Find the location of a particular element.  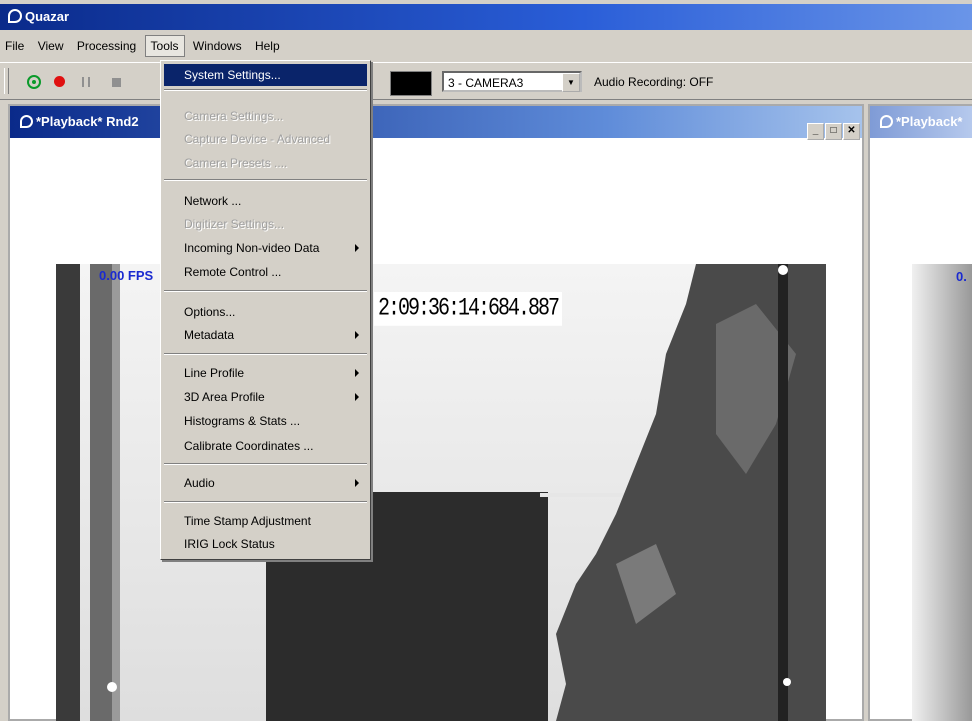

menu-item-label: Incoming Non-video Data is located at coordinates (252, 248).